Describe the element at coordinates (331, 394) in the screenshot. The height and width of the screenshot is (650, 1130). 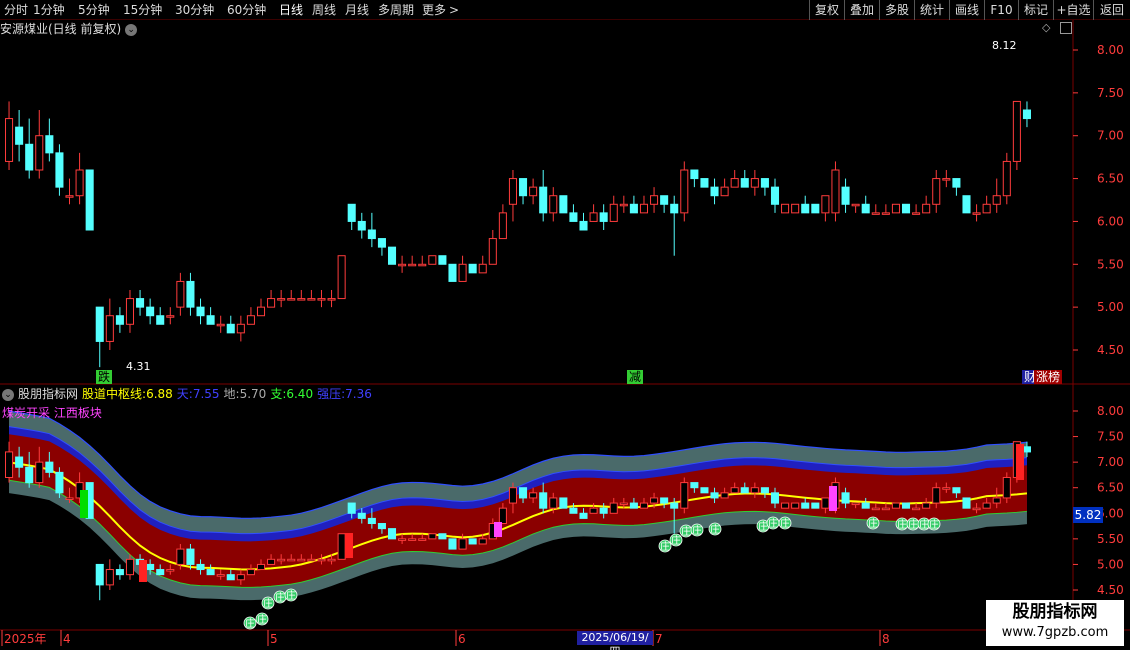
I see `pressure-label: 强压:` at that location.